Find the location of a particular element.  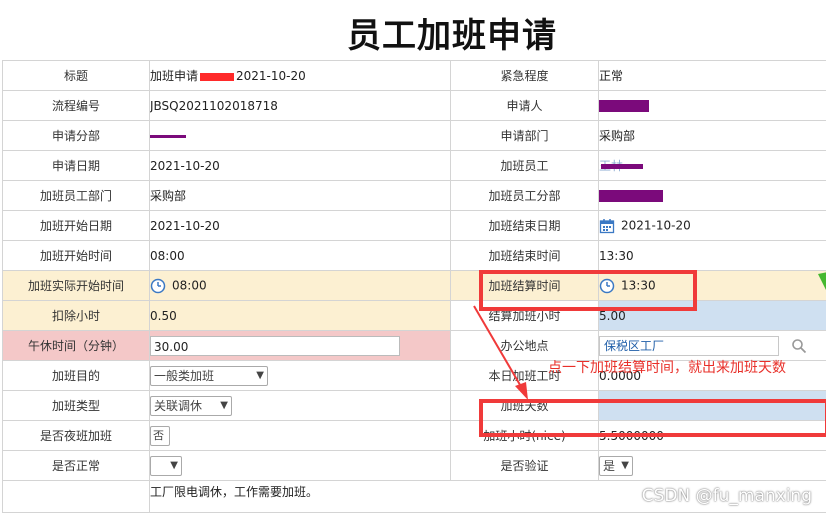

watermark: CSDN @fu_manxing is located at coordinates (726, 496).